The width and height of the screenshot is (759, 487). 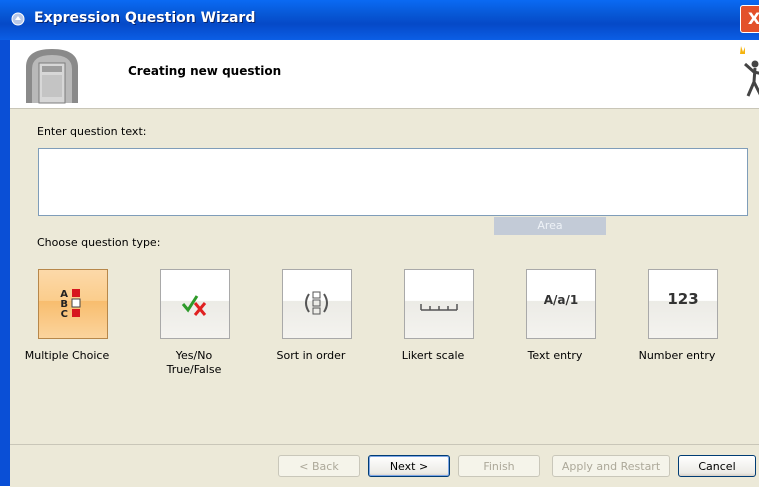 What do you see at coordinates (393, 182) in the screenshot?
I see `question-text-input` at bounding box center [393, 182].